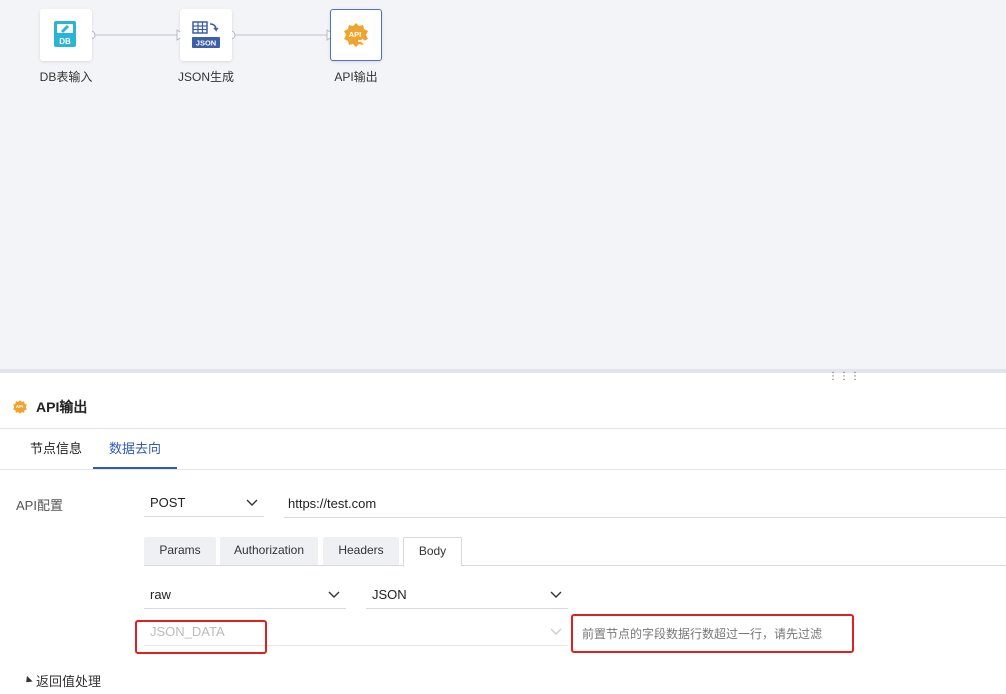  I want to click on url-input: https://test.com, so click(645, 504).